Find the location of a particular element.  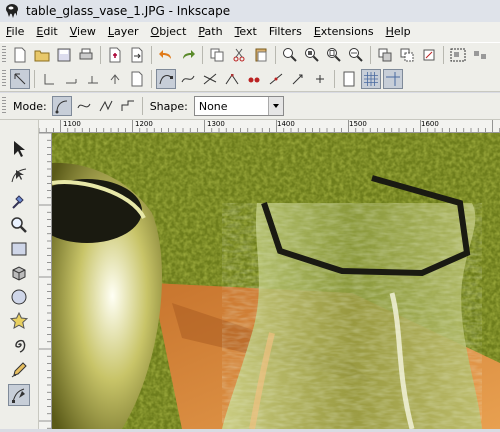

vertical-ruler is located at coordinates (45, 280).